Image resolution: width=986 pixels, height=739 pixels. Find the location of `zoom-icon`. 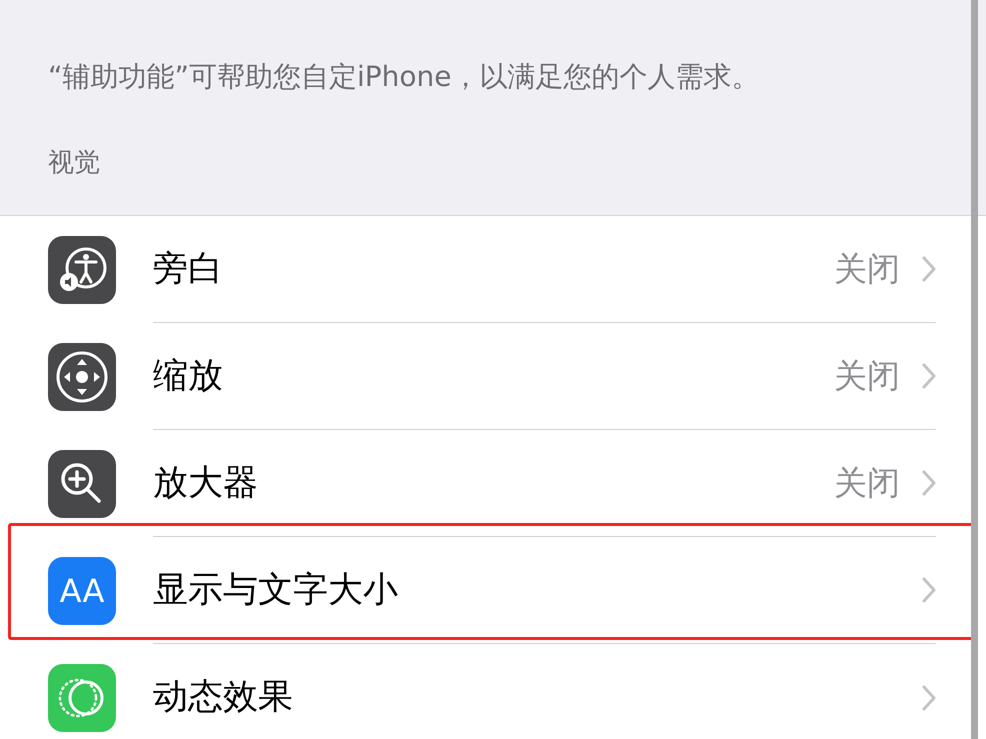

zoom-icon is located at coordinates (82, 376).